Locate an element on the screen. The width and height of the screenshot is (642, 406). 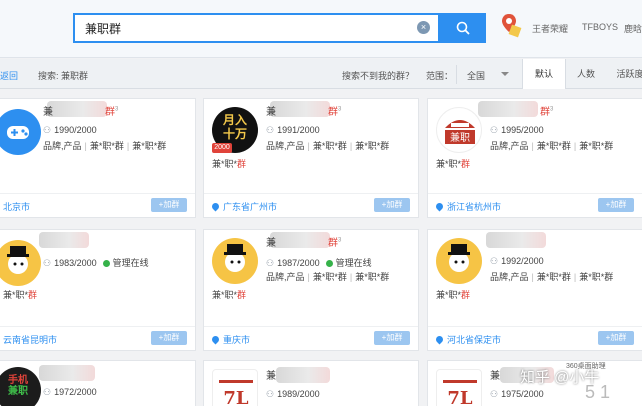
gamepad-icon is located at coordinates (20, 132).